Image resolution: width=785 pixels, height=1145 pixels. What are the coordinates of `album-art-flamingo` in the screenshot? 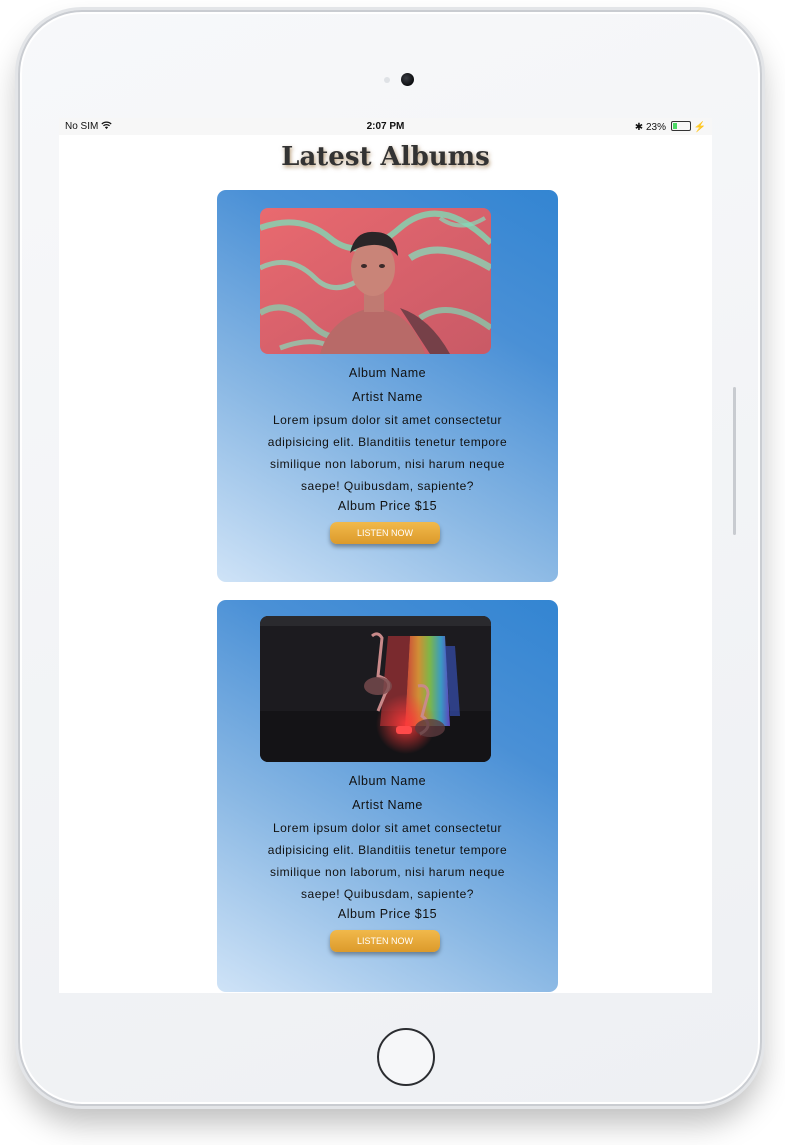 It's located at (375, 689).